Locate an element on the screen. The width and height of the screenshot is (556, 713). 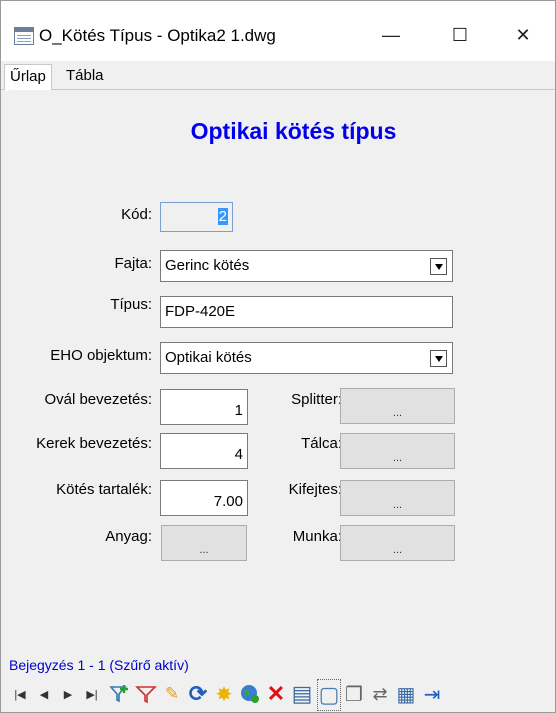
tipus-label: Típus: is located at coordinates (131, 304).